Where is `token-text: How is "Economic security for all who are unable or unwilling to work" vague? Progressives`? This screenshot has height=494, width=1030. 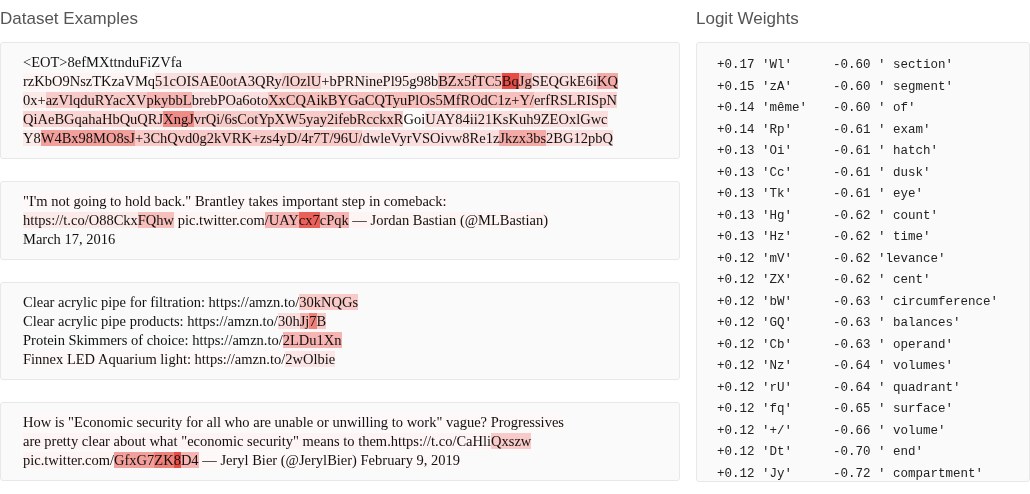 token-text: How is "Economic security for all who are unable or unwilling to work" vague? Progressives is located at coordinates (293, 422).